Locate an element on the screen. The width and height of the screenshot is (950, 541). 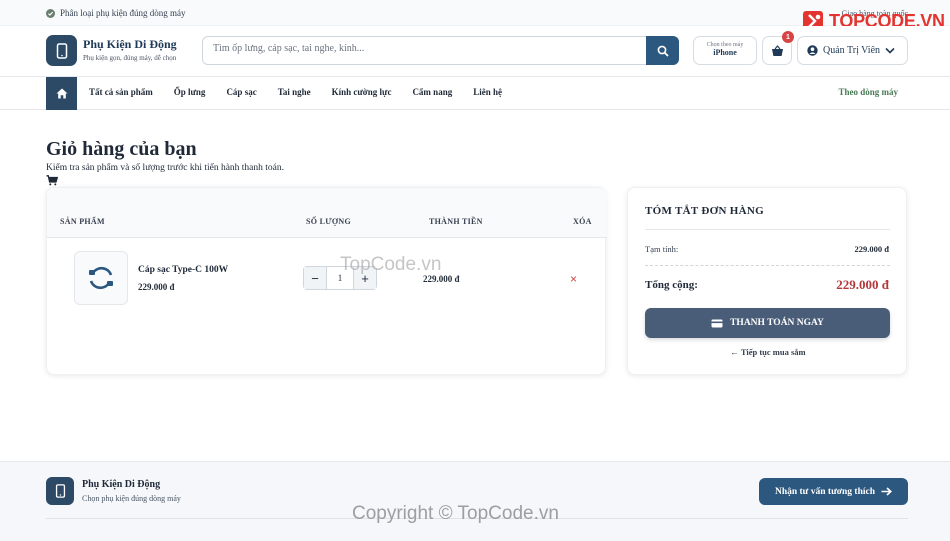
nav-item-all-products: Tất cả sản phẩm is located at coordinates (121, 92).